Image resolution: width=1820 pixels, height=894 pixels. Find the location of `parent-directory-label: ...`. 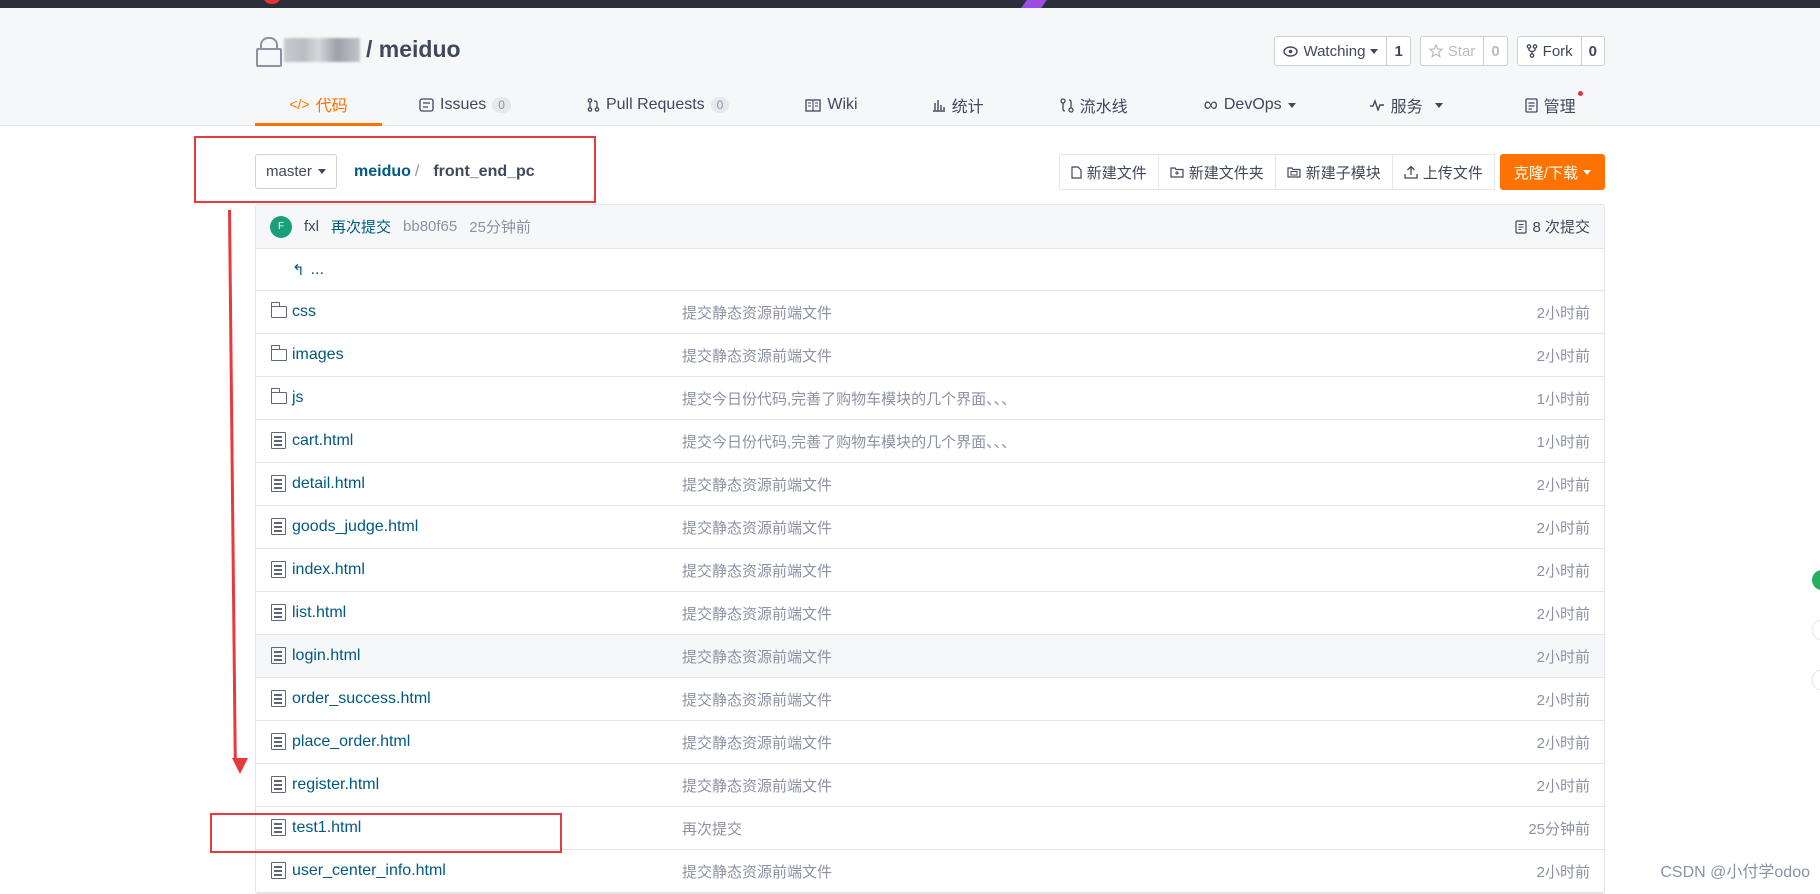

parent-directory-label: ... is located at coordinates (317, 270).